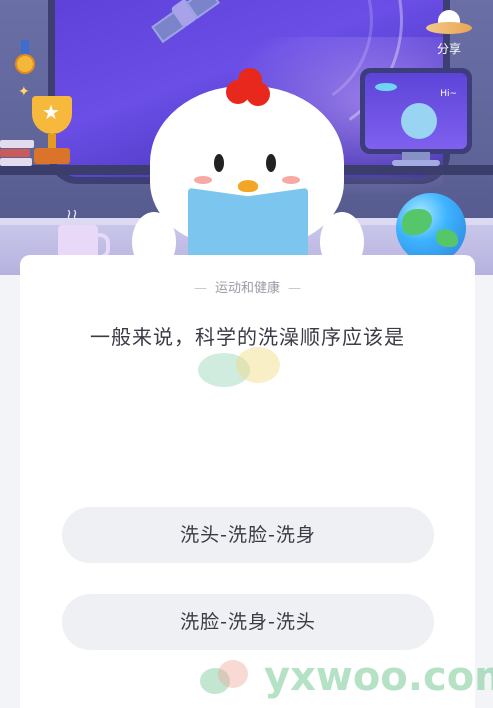  I want to click on watermark-logo-icon, so click(227, 678).